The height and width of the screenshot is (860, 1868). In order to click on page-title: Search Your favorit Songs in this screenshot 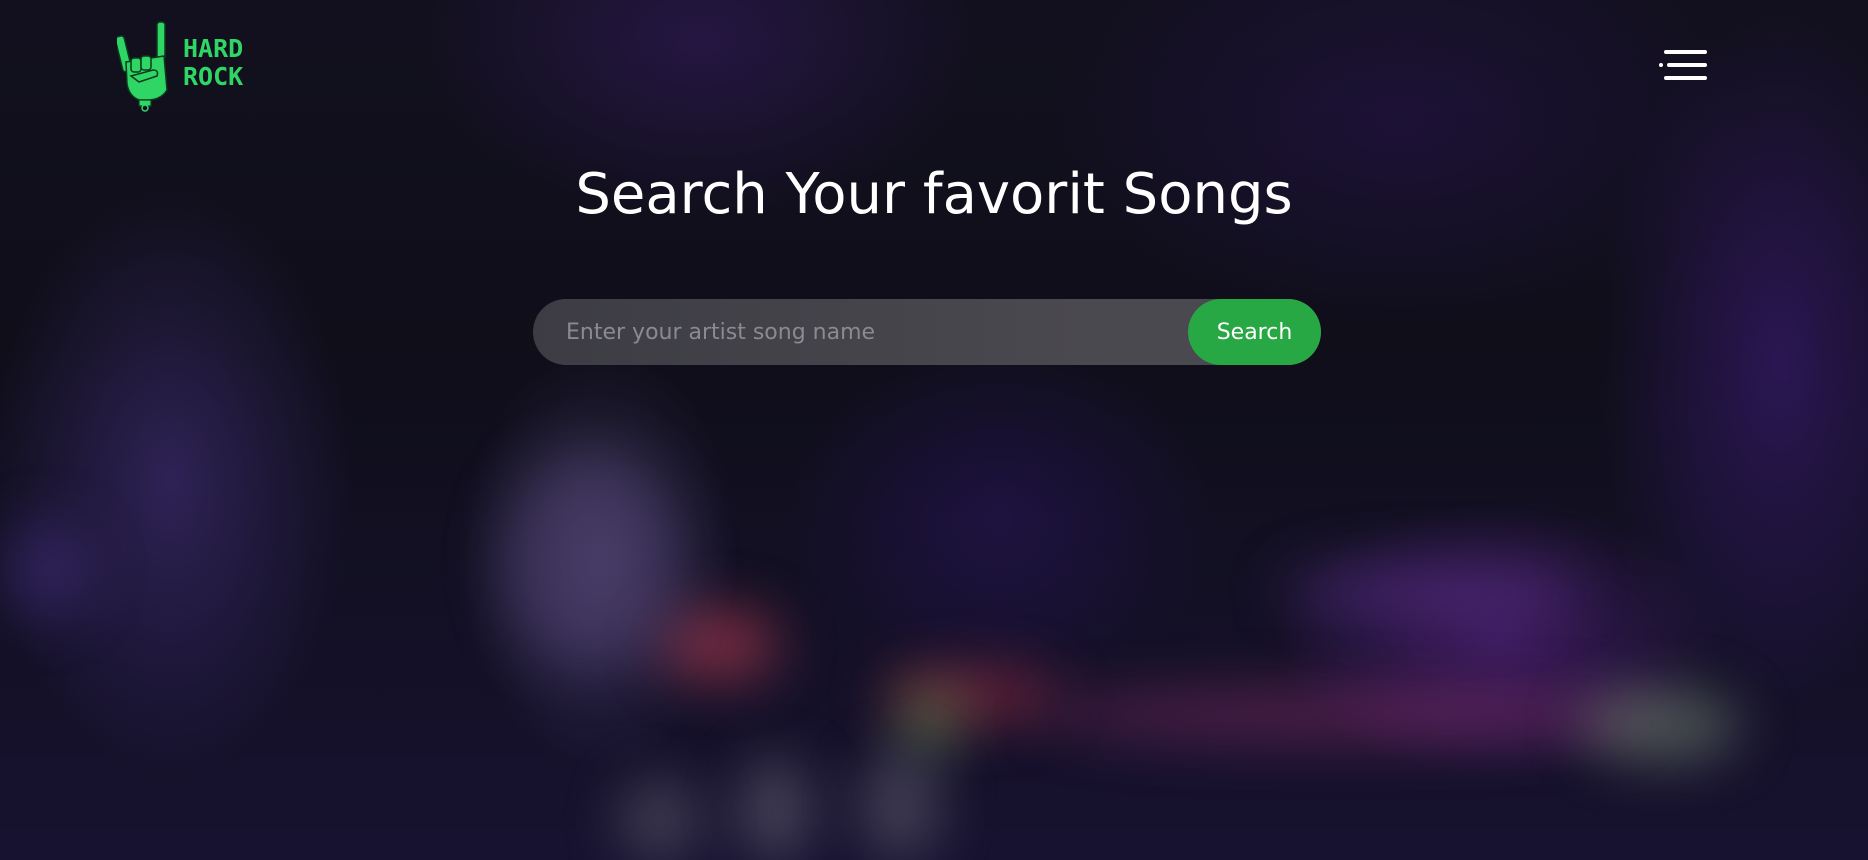, I will do `click(934, 194)`.